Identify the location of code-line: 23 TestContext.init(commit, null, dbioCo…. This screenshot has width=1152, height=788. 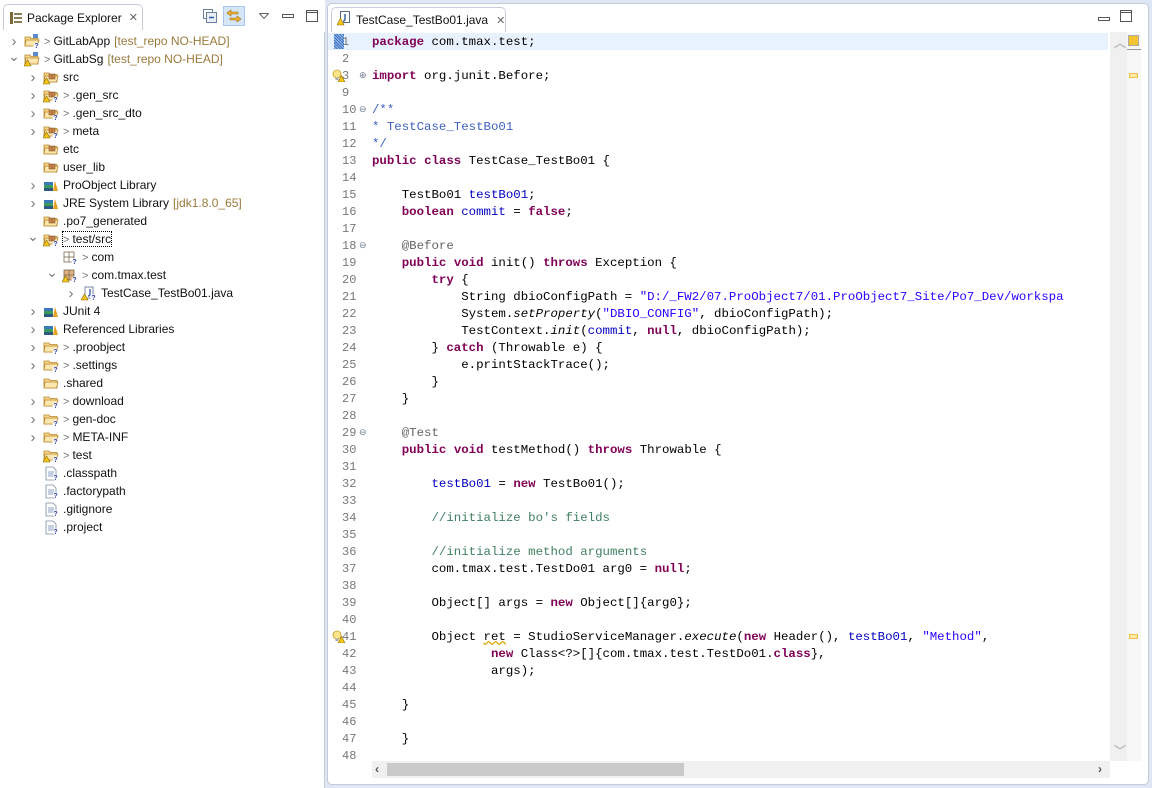
(718, 330).